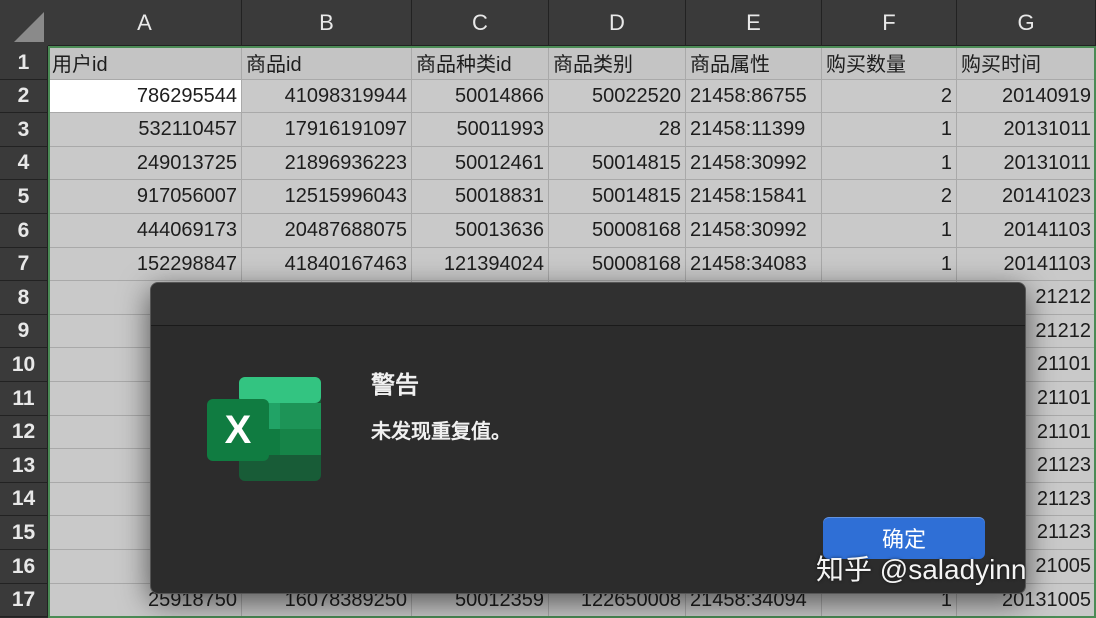 The height and width of the screenshot is (618, 1096). I want to click on watermark: 知乎 @saladyinn, so click(921, 569).